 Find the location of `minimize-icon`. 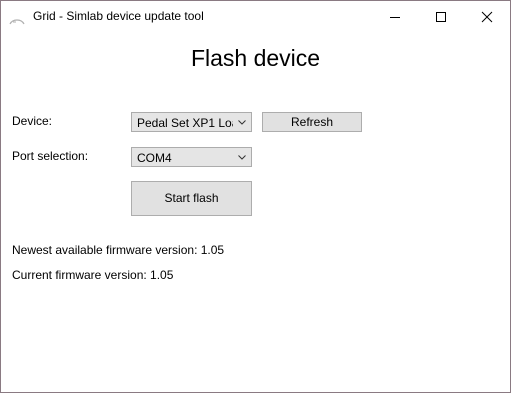

minimize-icon is located at coordinates (395, 17).